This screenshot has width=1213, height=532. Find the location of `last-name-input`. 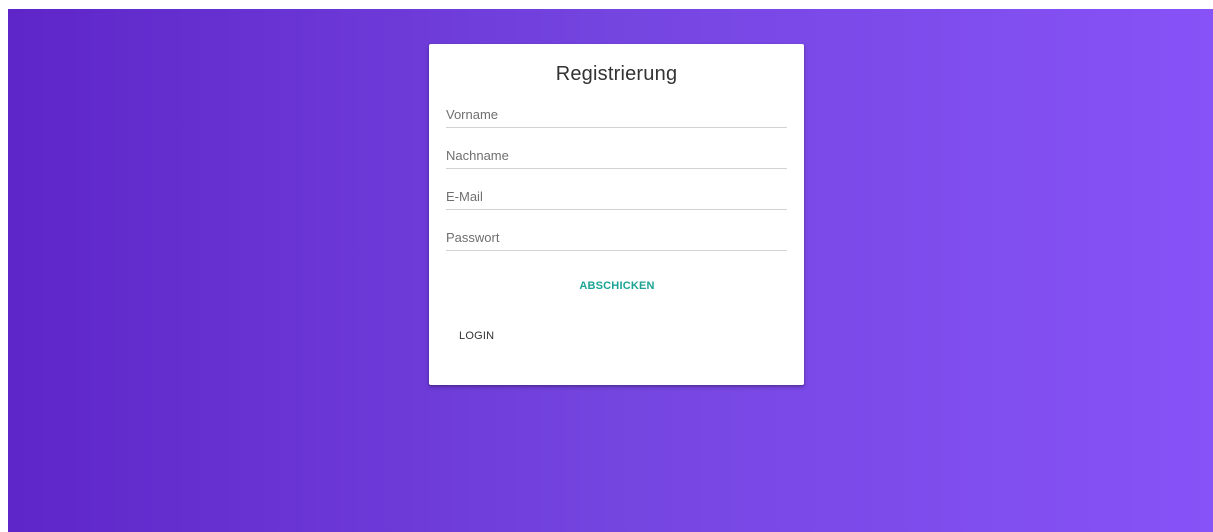

last-name-input is located at coordinates (616, 155).